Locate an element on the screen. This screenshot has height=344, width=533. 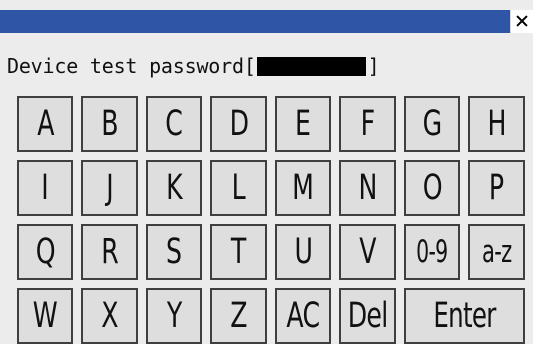
key-q-label: Q is located at coordinates (45, 252).